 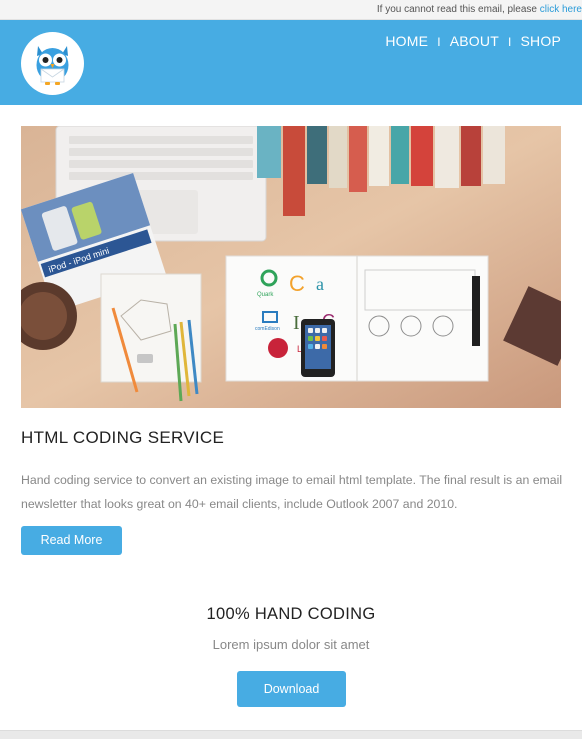 I want to click on svg-text: I, so click(x=296, y=323).